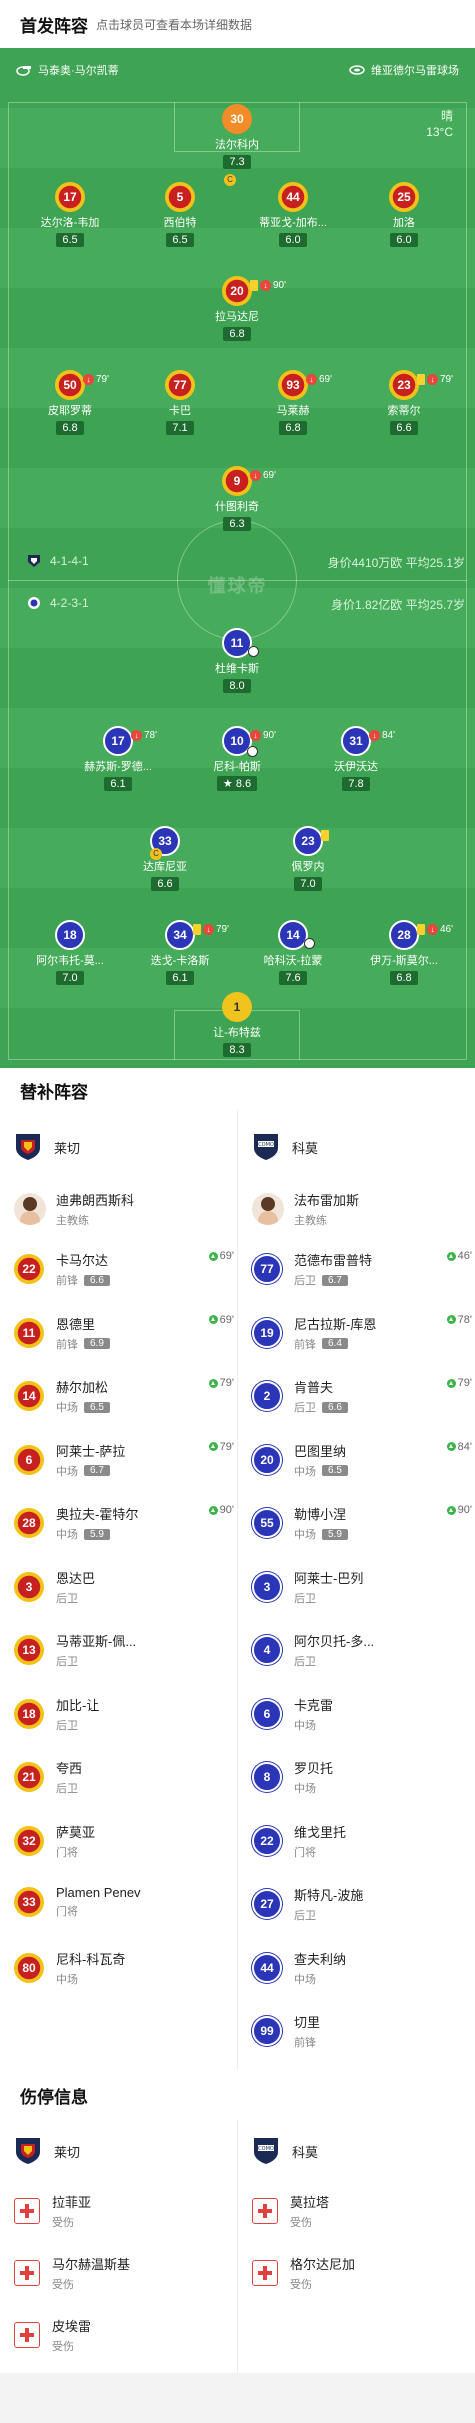  What do you see at coordinates (52, 2211) in the screenshot?
I see `home-injured-player: 拉菲亚 受伤` at bounding box center [52, 2211].